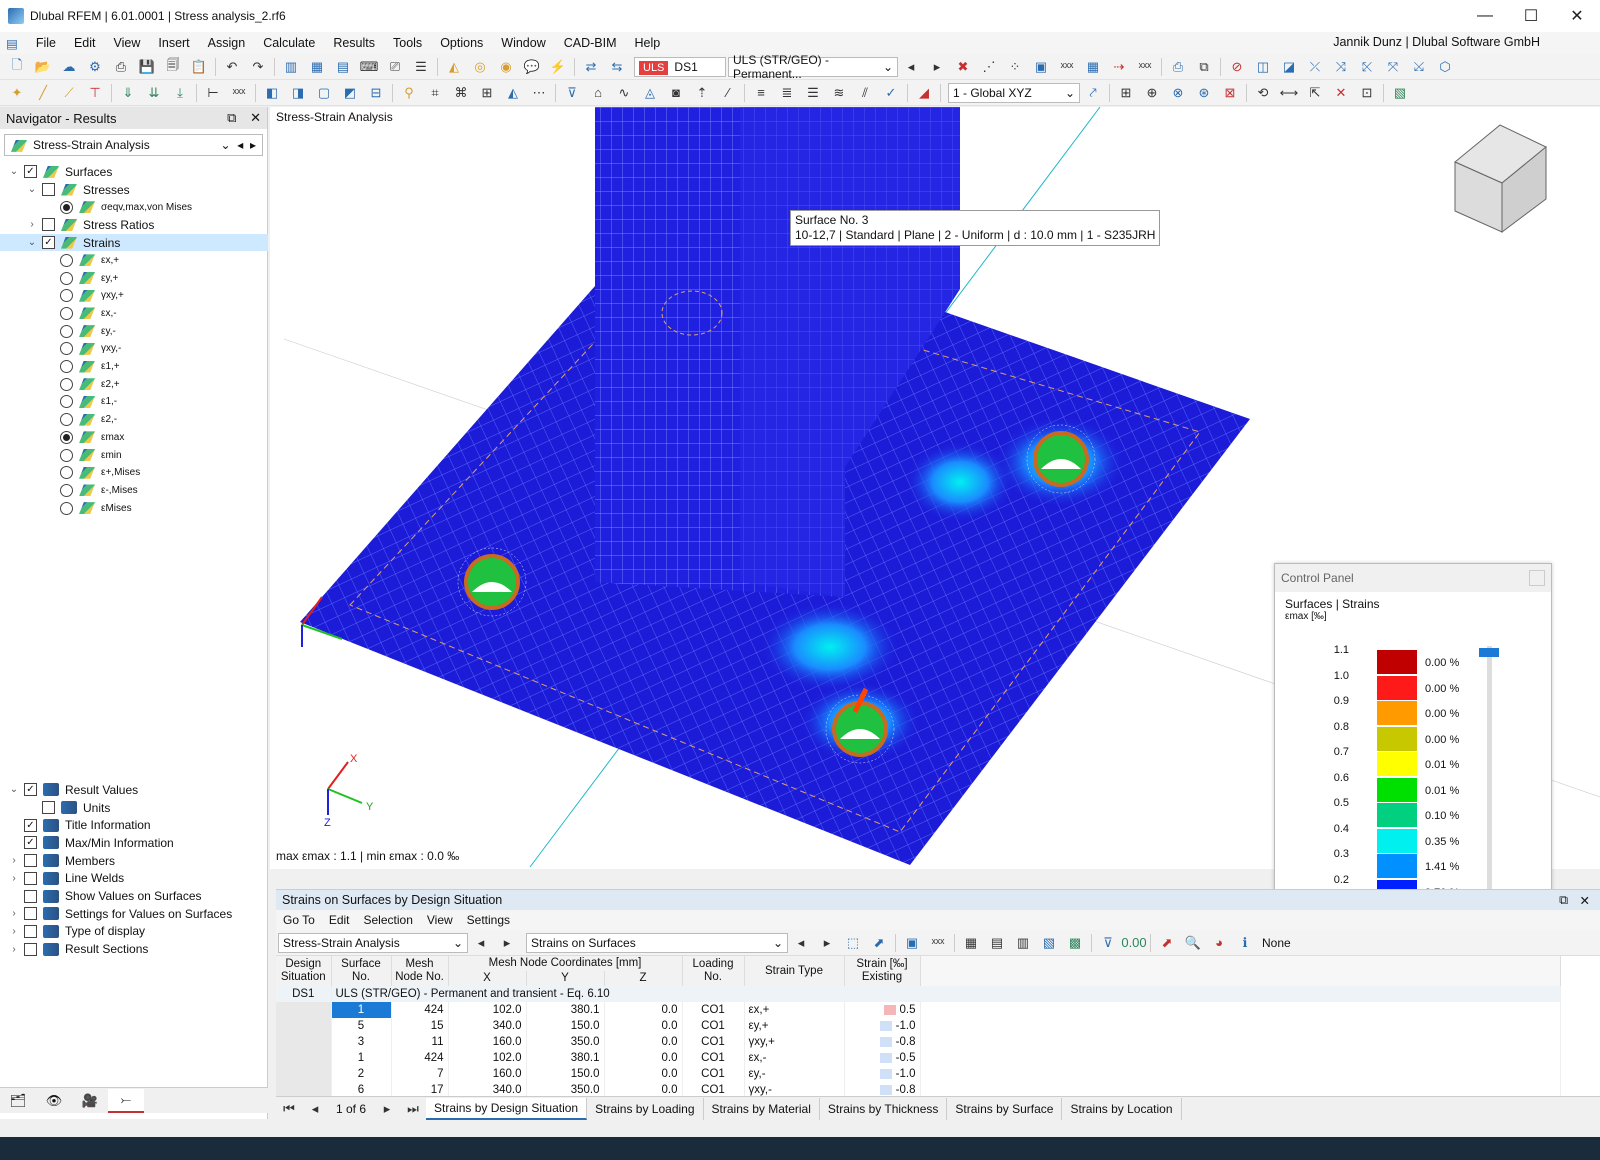 The height and width of the screenshot is (1160, 1600). What do you see at coordinates (1315, 67) in the screenshot?
I see `axis-x-icon: ⤫` at bounding box center [1315, 67].